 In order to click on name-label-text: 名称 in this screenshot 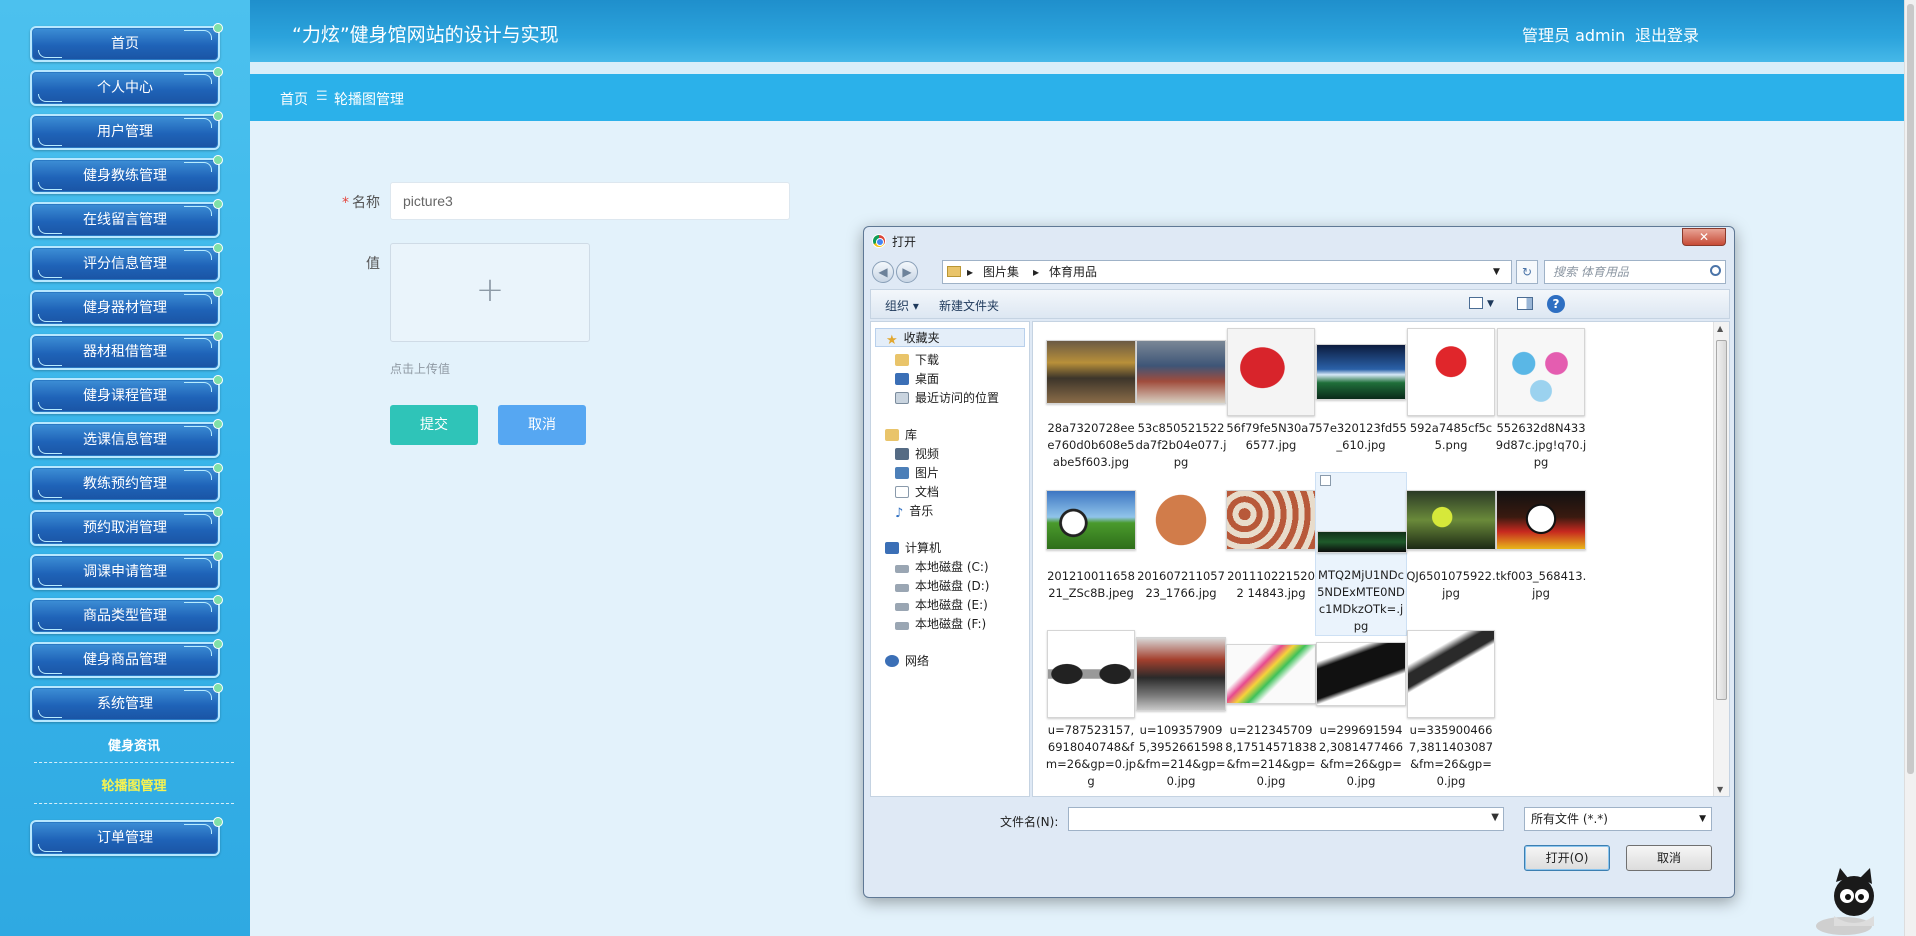, I will do `click(366, 203)`.